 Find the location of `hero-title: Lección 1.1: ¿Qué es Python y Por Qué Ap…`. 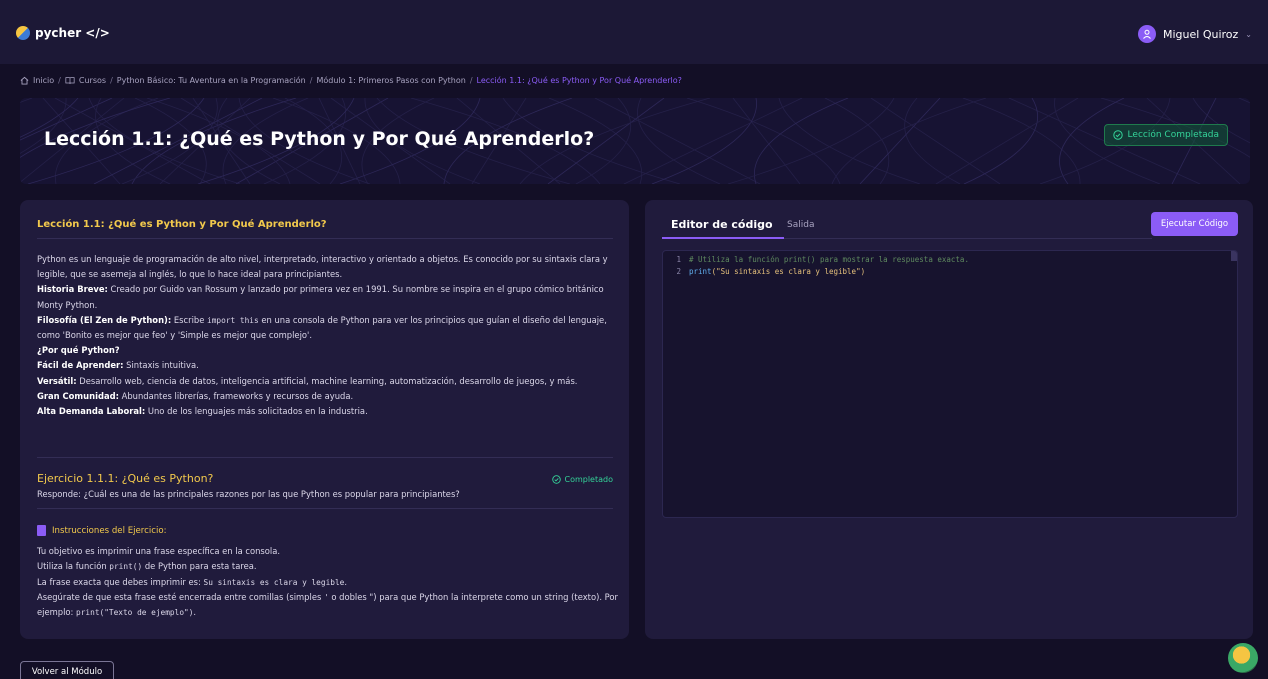

hero-title: Lección 1.1: ¿Qué es Python y Por Qué Ap… is located at coordinates (319, 139).